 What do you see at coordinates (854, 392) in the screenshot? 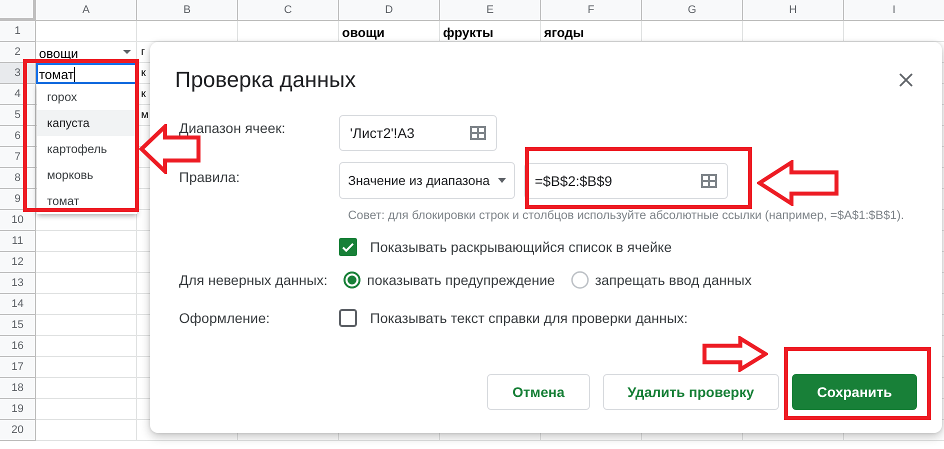
I see `save-button: Сохранить` at bounding box center [854, 392].